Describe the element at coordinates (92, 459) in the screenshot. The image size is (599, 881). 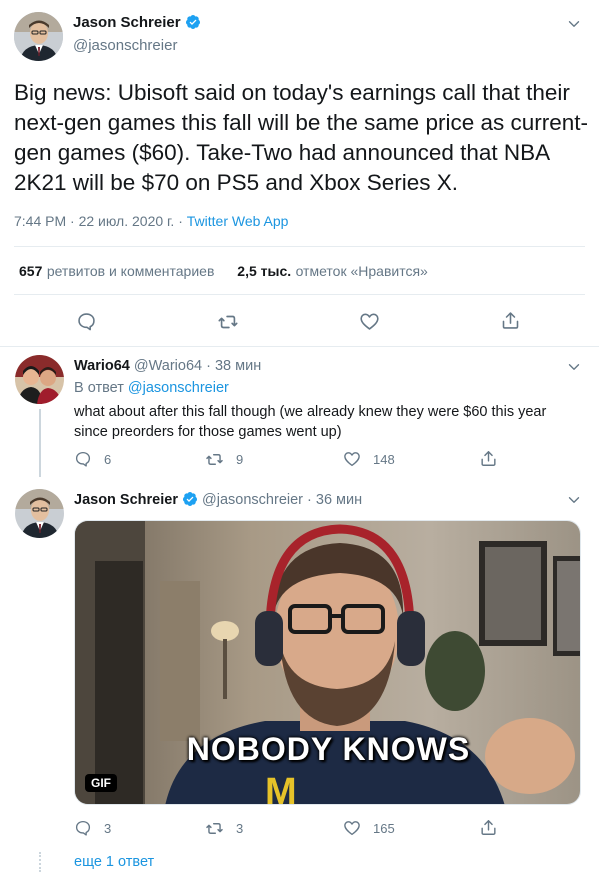
I see `reply-action: 6` at that location.